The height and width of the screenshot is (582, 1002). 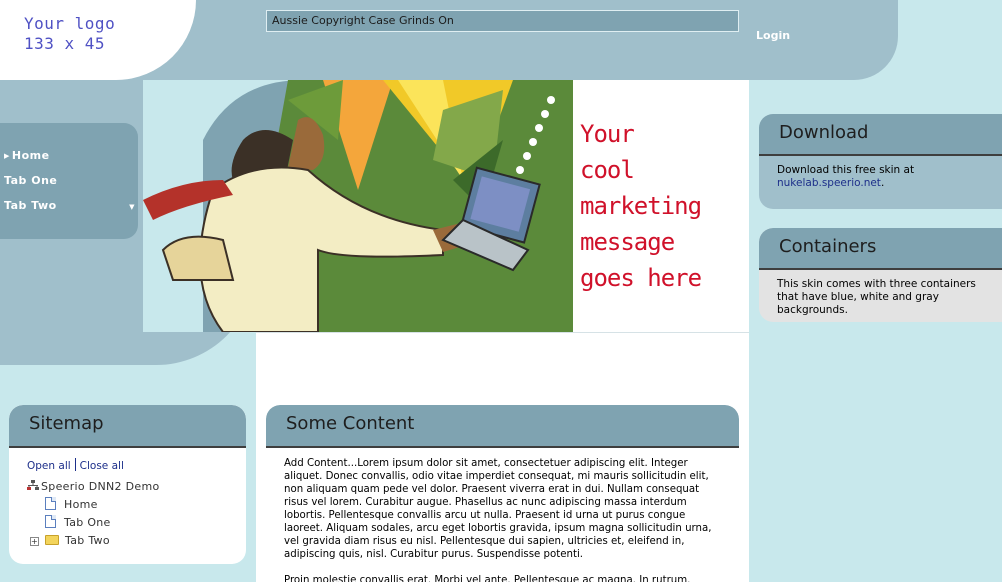 I want to click on nav-item-label: Tab Two, so click(x=30, y=205).